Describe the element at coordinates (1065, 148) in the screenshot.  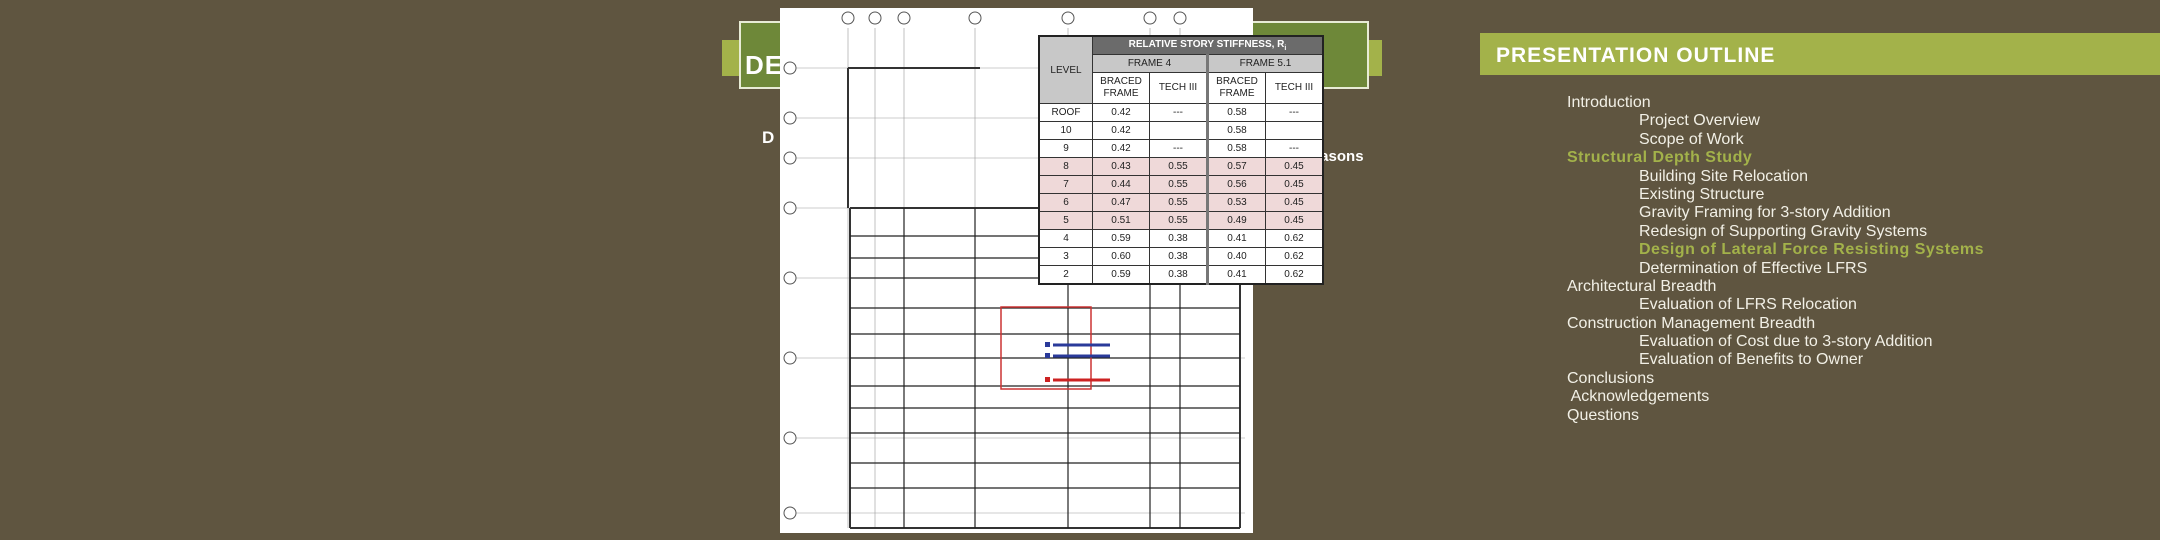
I see `level-cell: 9` at that location.